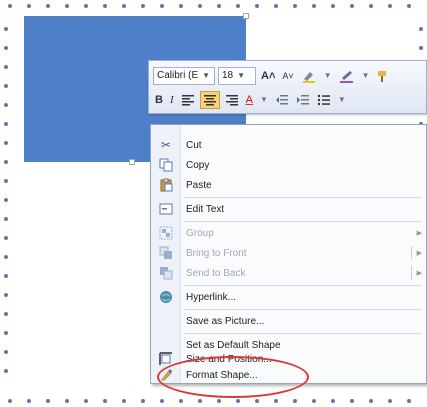  I want to click on menu-item-bring-to-front: Bring to Front ▶, so click(288, 253).